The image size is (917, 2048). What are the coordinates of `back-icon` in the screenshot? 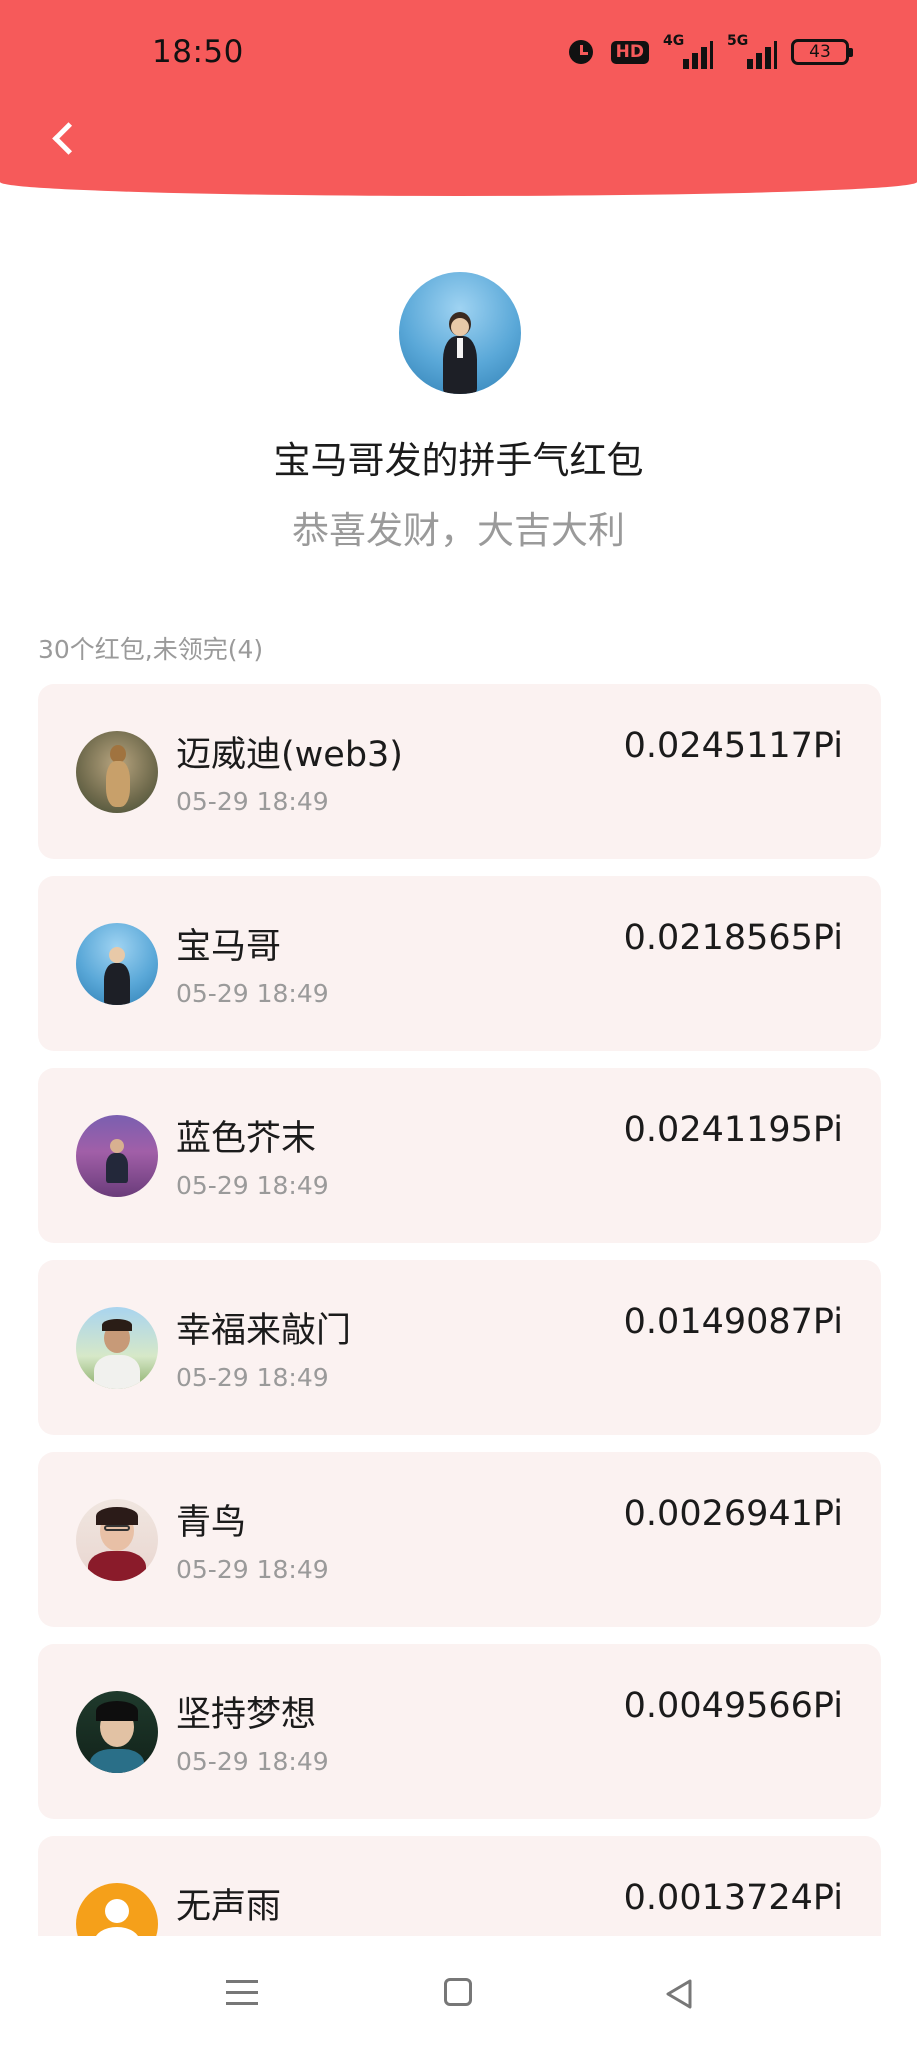 It's located at (64, 138).